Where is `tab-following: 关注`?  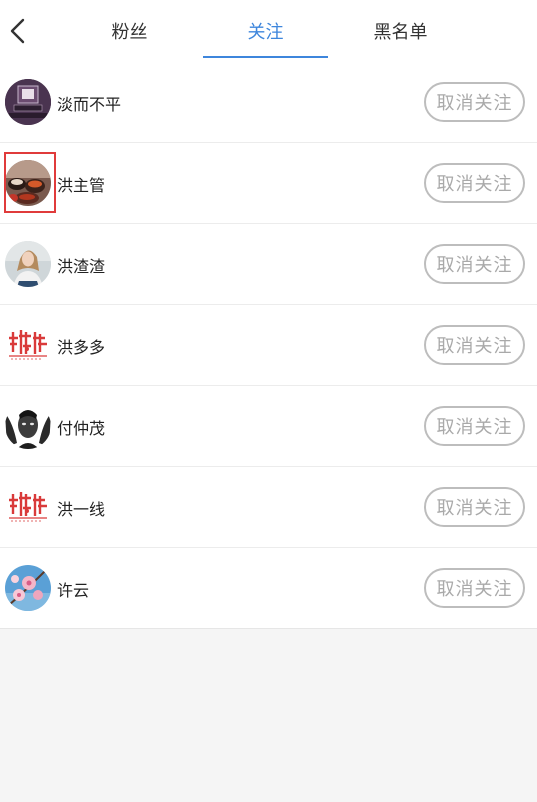 tab-following: 关注 is located at coordinates (265, 31).